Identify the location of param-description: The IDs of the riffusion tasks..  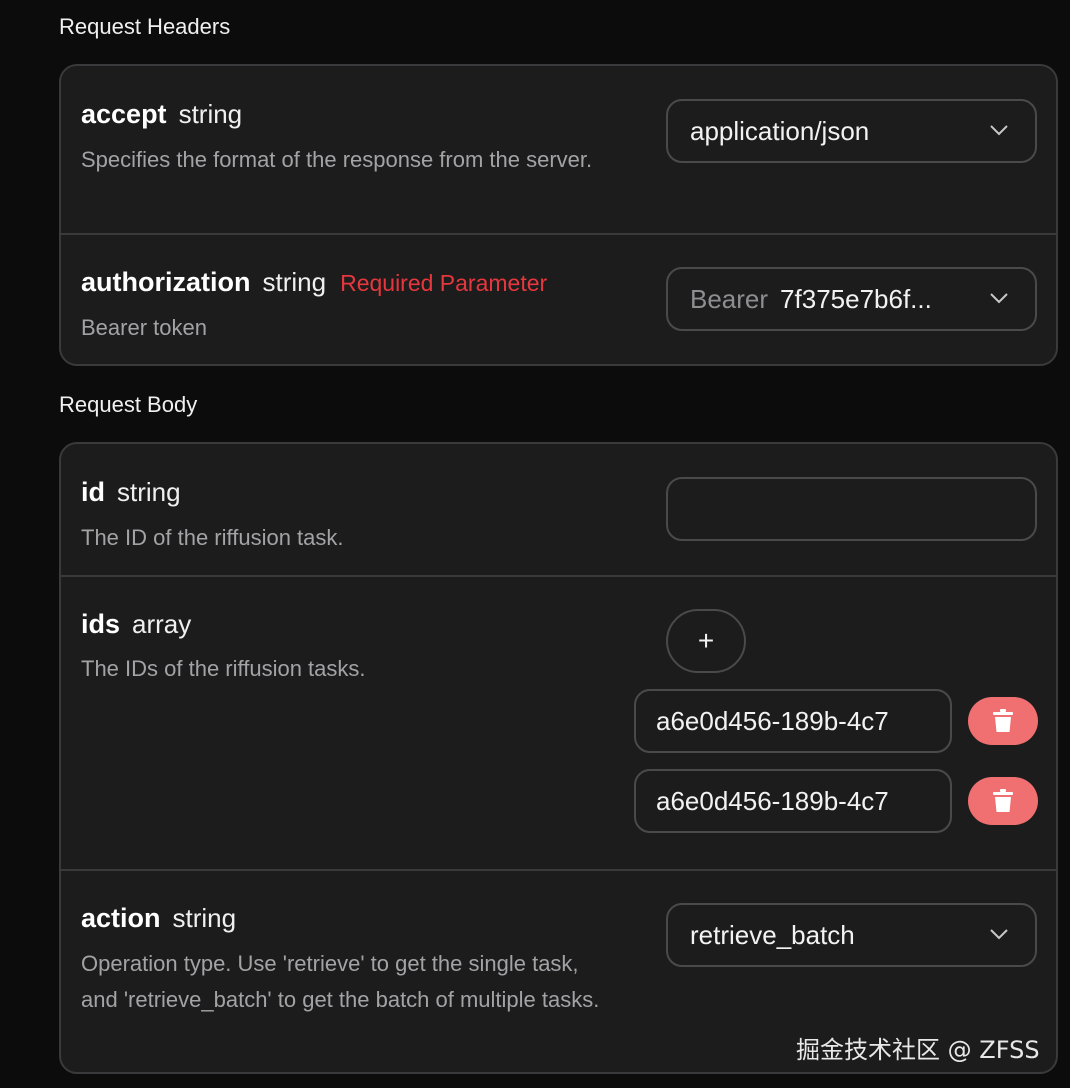
(223, 668).